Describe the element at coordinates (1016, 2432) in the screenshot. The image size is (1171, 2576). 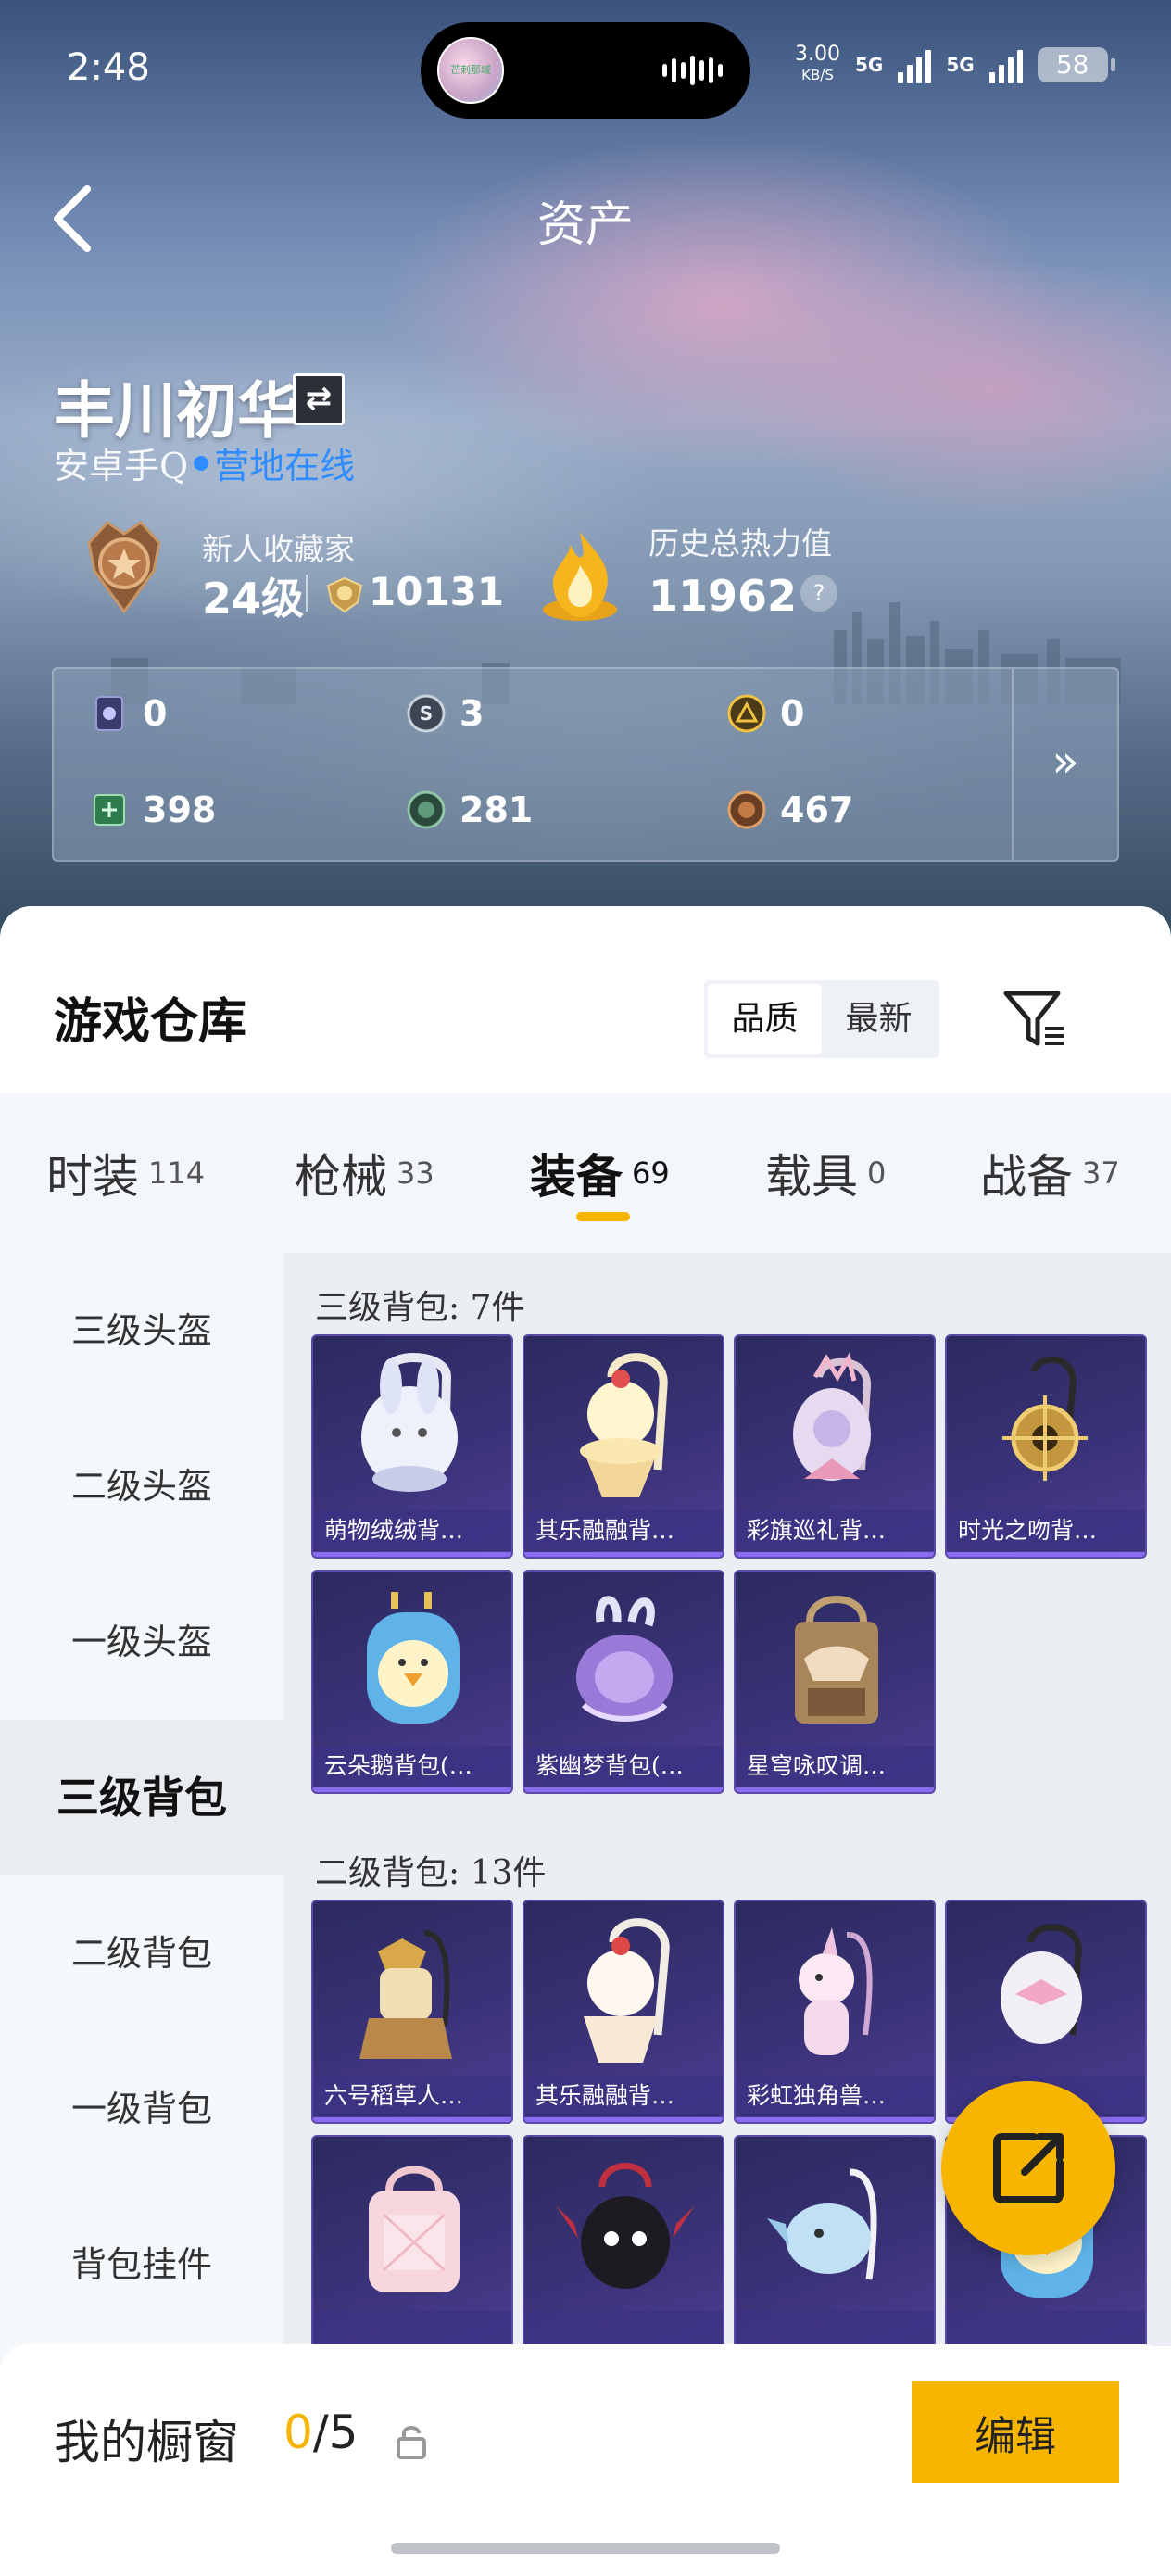
I see `edit-button: 编辑` at that location.